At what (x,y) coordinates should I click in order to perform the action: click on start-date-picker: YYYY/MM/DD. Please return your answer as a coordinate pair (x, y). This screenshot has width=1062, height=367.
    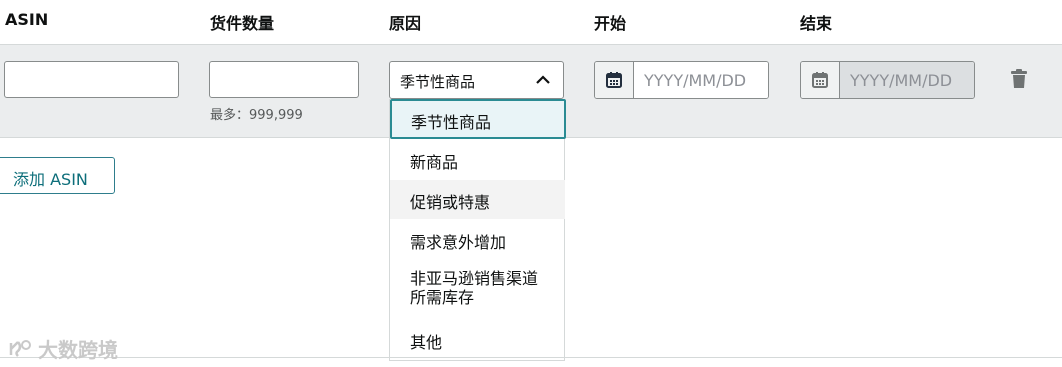
    Looking at the image, I should click on (681, 80).